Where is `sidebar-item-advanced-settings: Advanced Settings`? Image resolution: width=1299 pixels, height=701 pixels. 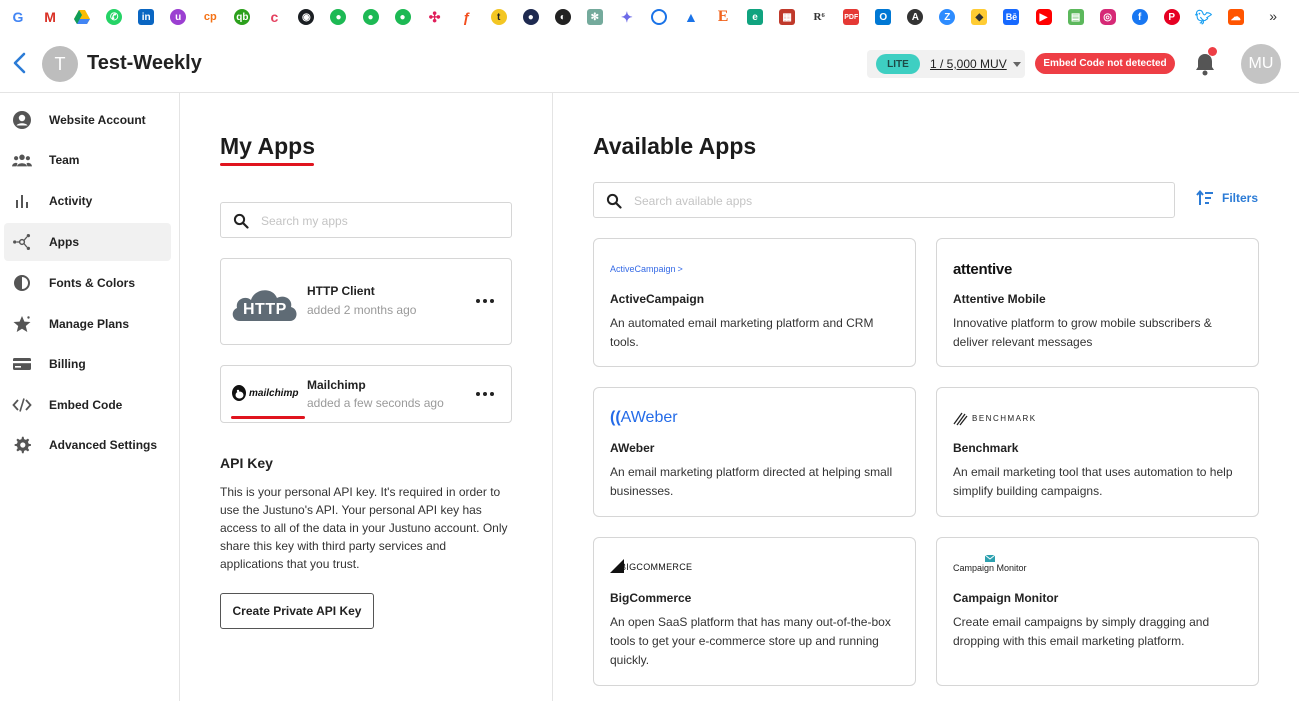 sidebar-item-advanced-settings: Advanced Settings is located at coordinates (87, 445).